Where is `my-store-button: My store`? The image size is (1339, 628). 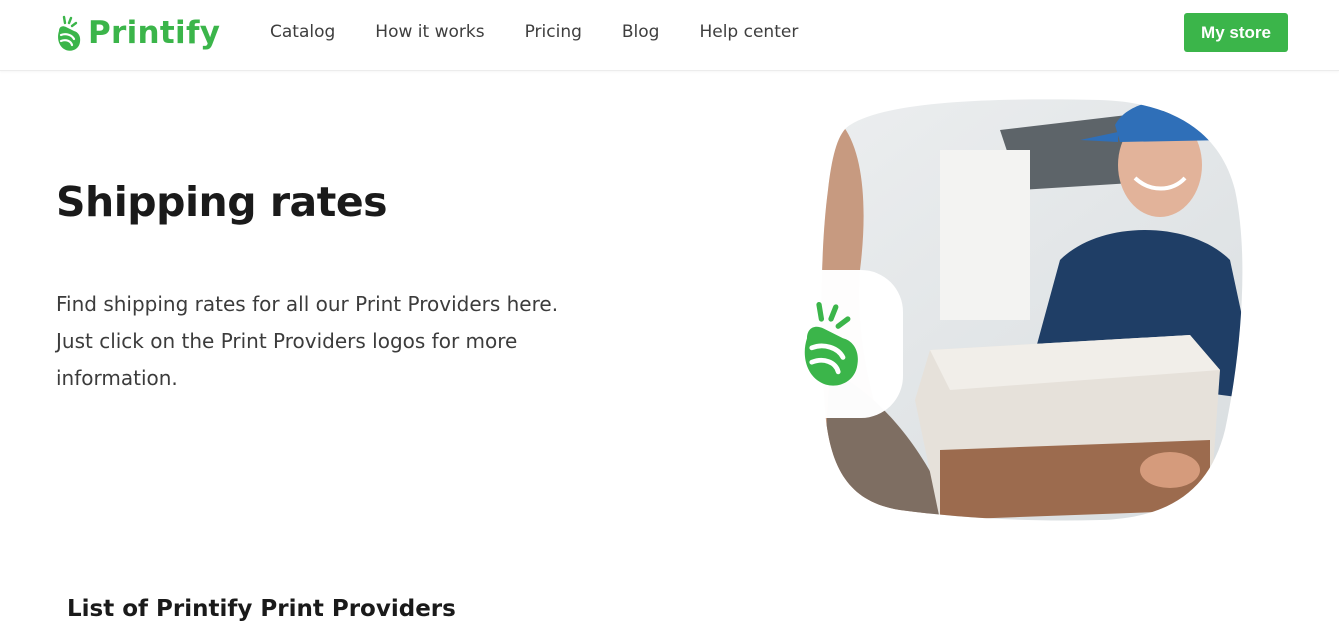
my-store-button: My store is located at coordinates (1236, 32).